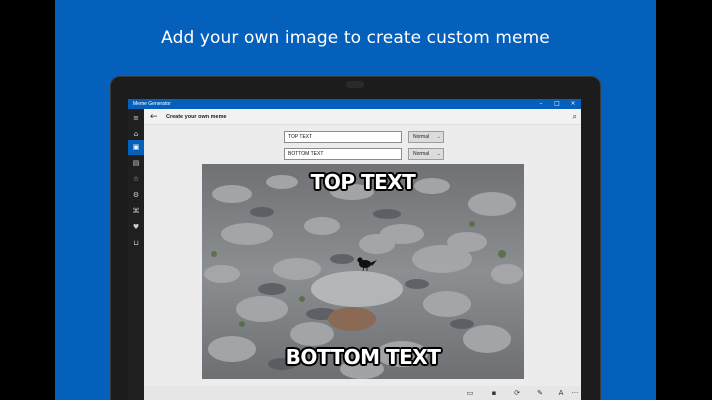 The width and height of the screenshot is (712, 400). I want to click on translate-icon: ⌘, so click(136, 211).